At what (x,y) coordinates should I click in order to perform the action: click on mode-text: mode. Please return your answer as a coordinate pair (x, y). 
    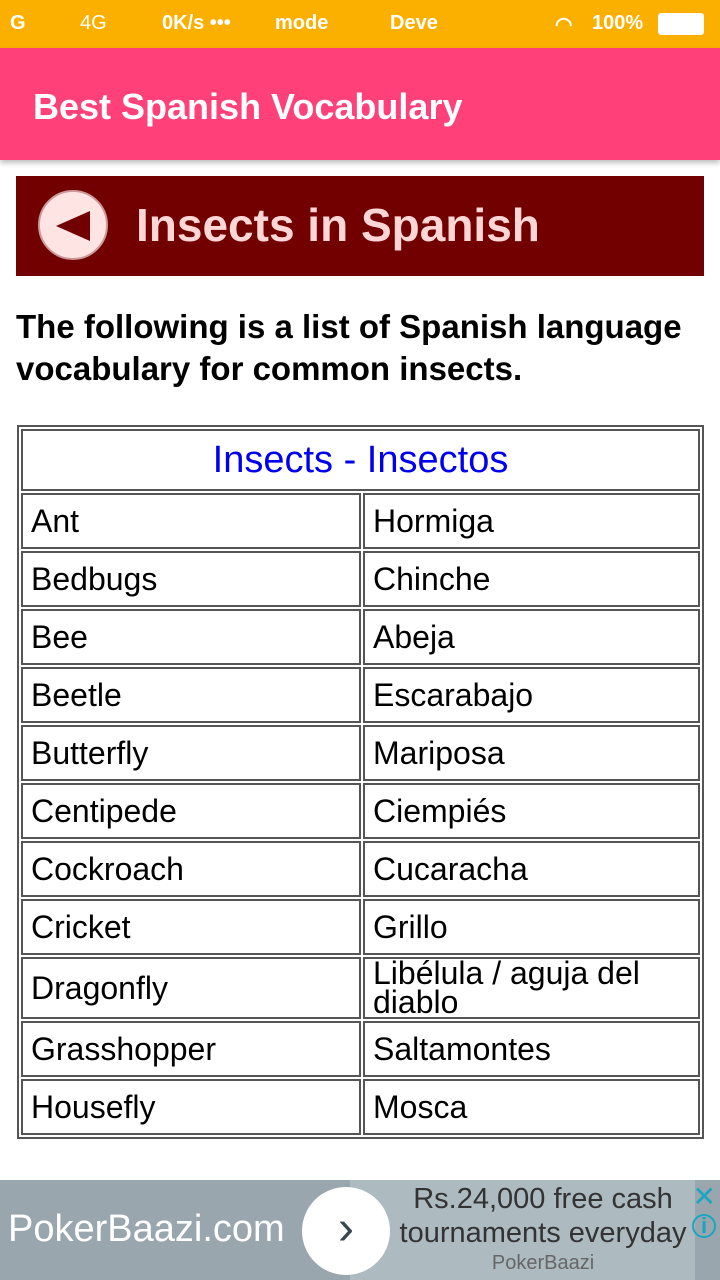
    Looking at the image, I should click on (302, 23).